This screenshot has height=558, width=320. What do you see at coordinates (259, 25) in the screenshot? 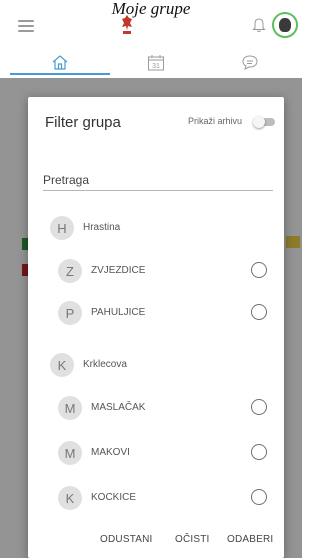
I see `notification-bell-icon` at bounding box center [259, 25].